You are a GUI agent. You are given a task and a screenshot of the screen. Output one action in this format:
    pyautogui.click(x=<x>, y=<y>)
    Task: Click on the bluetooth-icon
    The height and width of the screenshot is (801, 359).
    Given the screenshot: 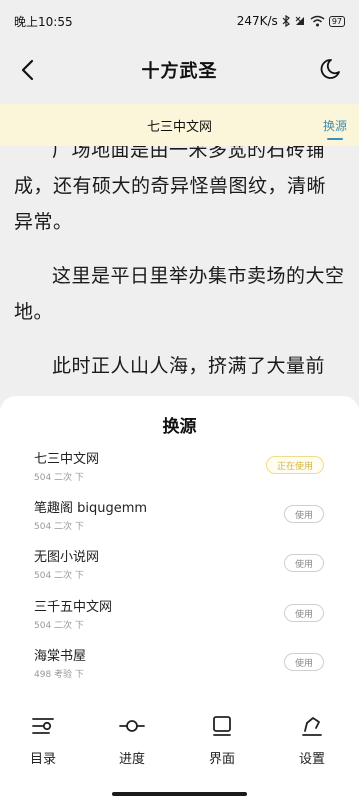 What is the action you would take?
    pyautogui.click(x=286, y=21)
    